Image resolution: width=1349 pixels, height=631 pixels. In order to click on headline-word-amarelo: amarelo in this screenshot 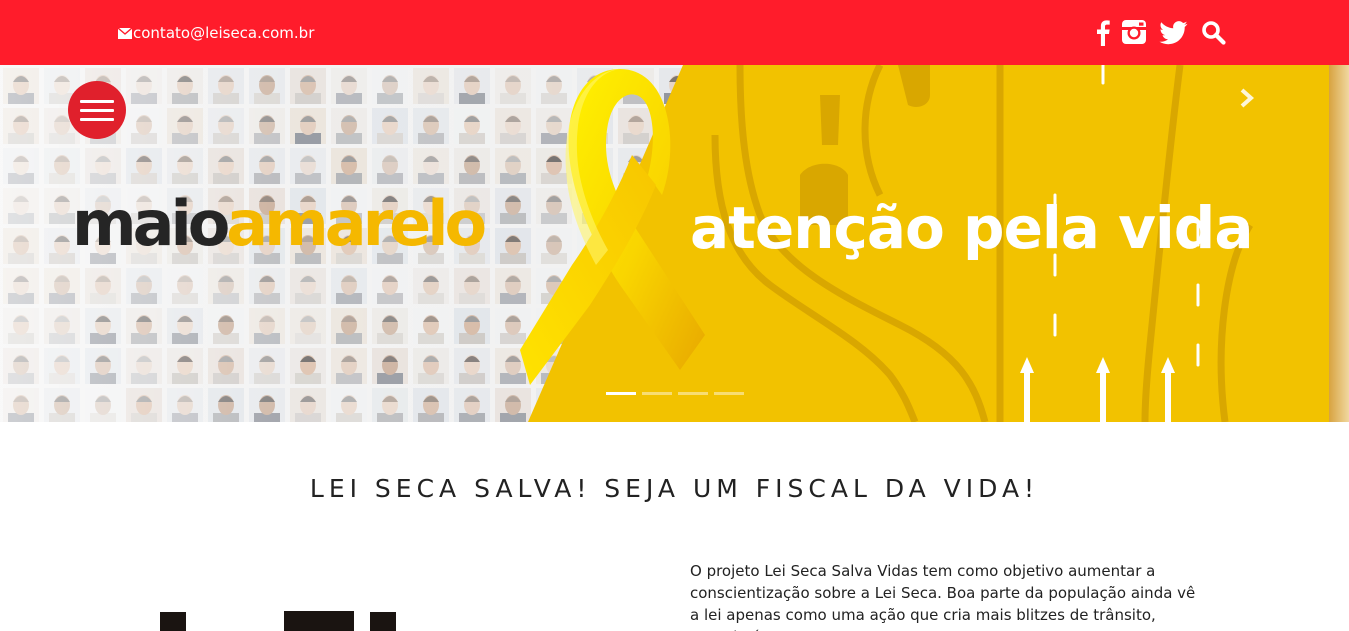, I will do `click(356, 223)`.